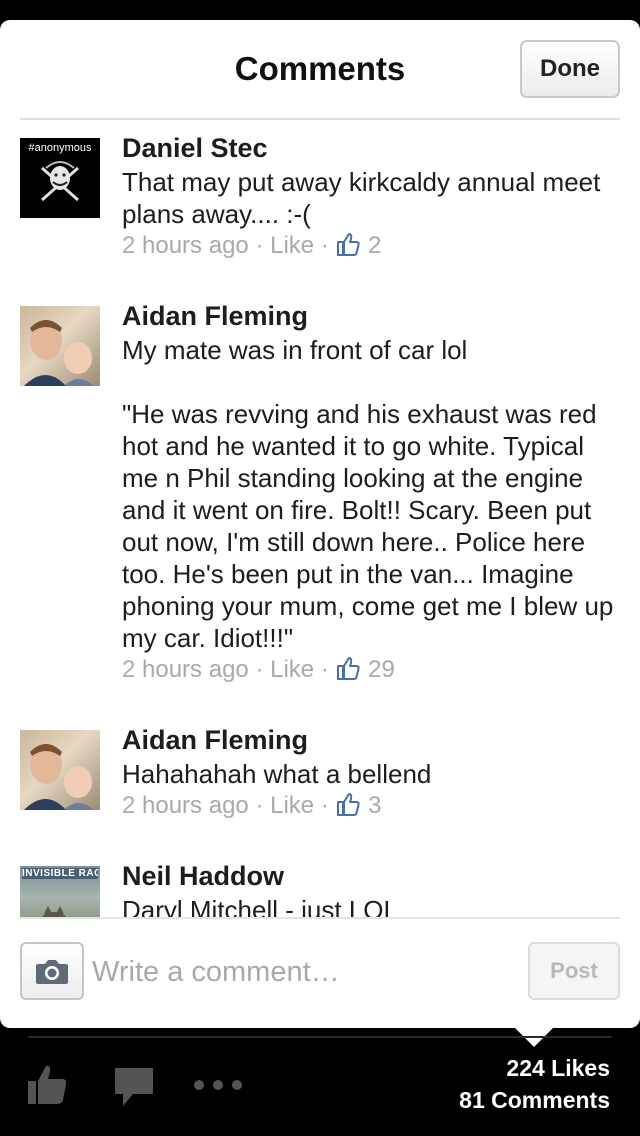  Describe the element at coordinates (260, 906) in the screenshot. I see `comment-text: Daryl Mitchell - just LOL` at that location.